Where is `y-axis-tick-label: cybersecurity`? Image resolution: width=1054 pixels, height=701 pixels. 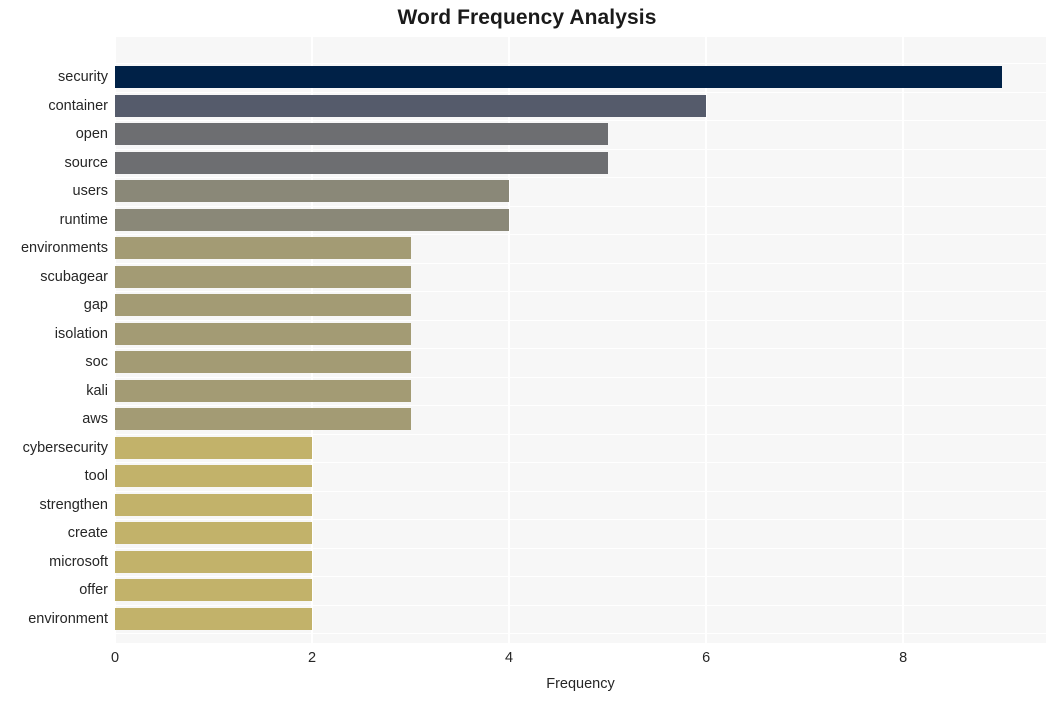
y-axis-tick-label: cybersecurity is located at coordinates (65, 447).